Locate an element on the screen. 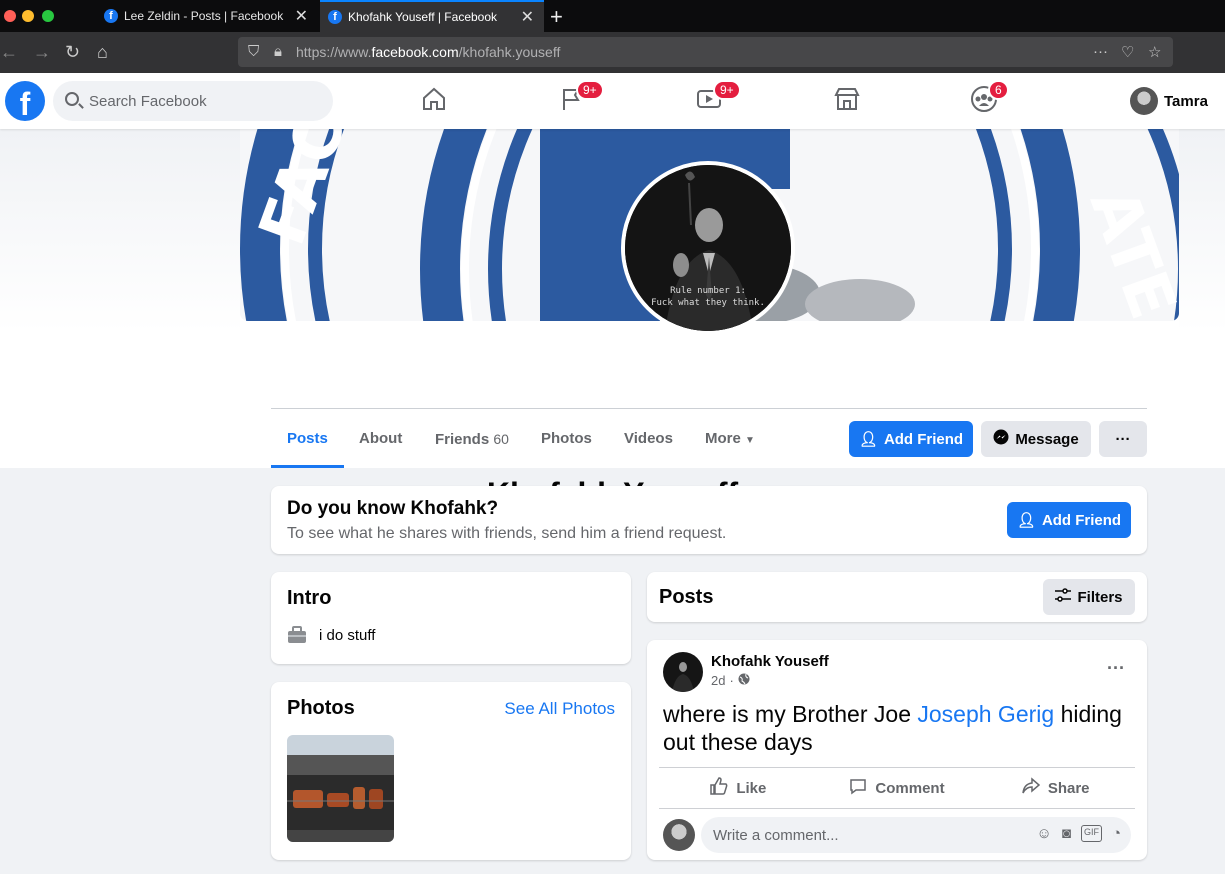  mention-link: Joseph Gerig is located at coordinates (985, 714).